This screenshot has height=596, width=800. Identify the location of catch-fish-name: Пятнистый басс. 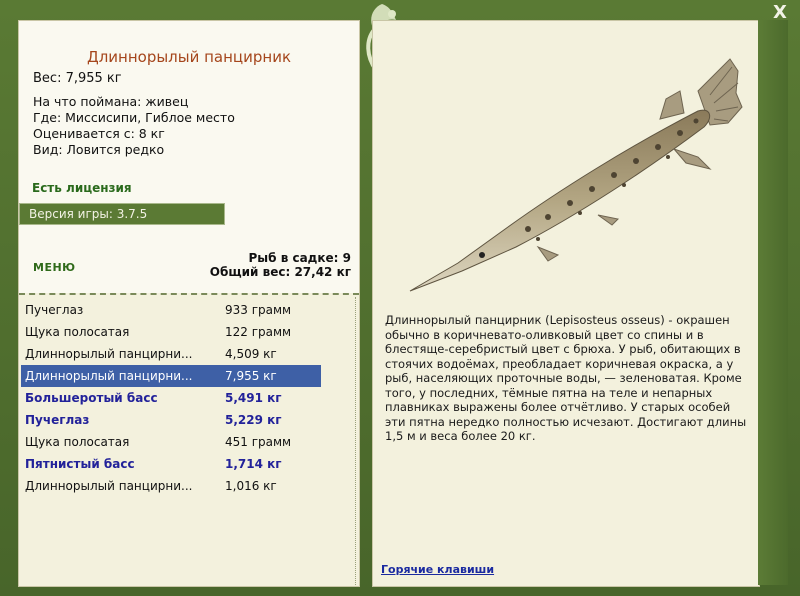
(80, 464).